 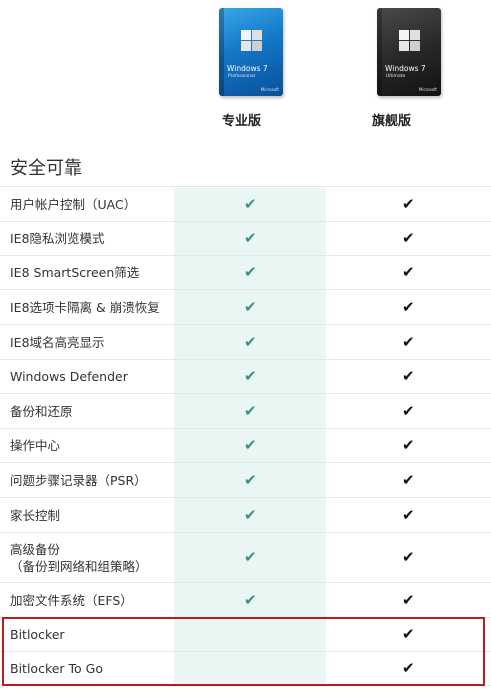 What do you see at coordinates (396, 76) in the screenshot?
I see `box-edition: Ultimate` at bounding box center [396, 76].